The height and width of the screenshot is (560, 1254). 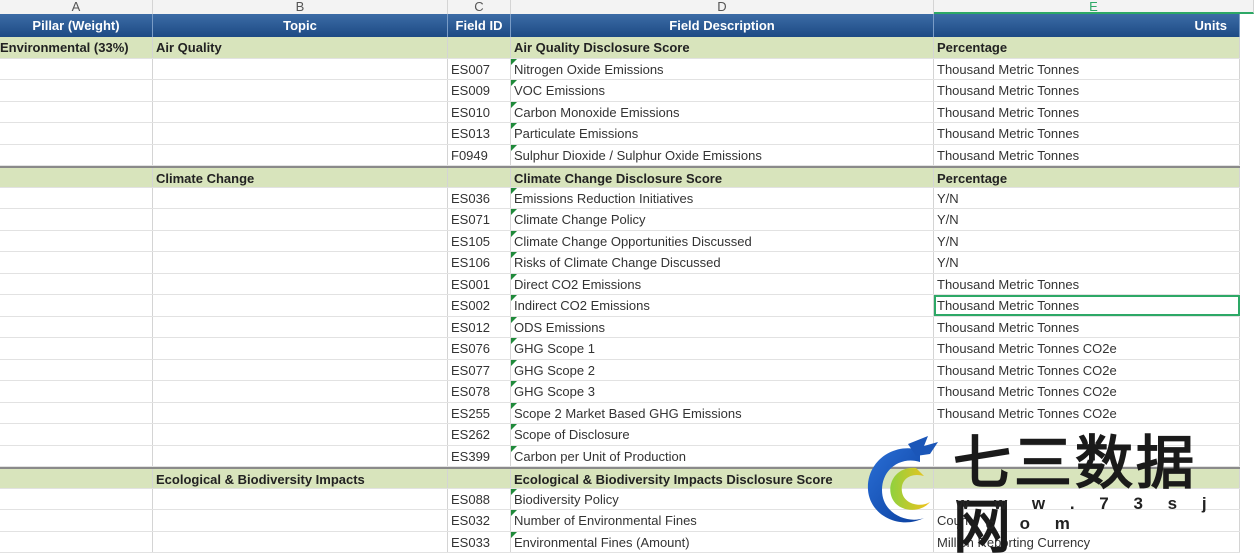 What do you see at coordinates (300, 478) in the screenshot?
I see `cell-topic: Ecological & Biodiversity Impacts` at bounding box center [300, 478].